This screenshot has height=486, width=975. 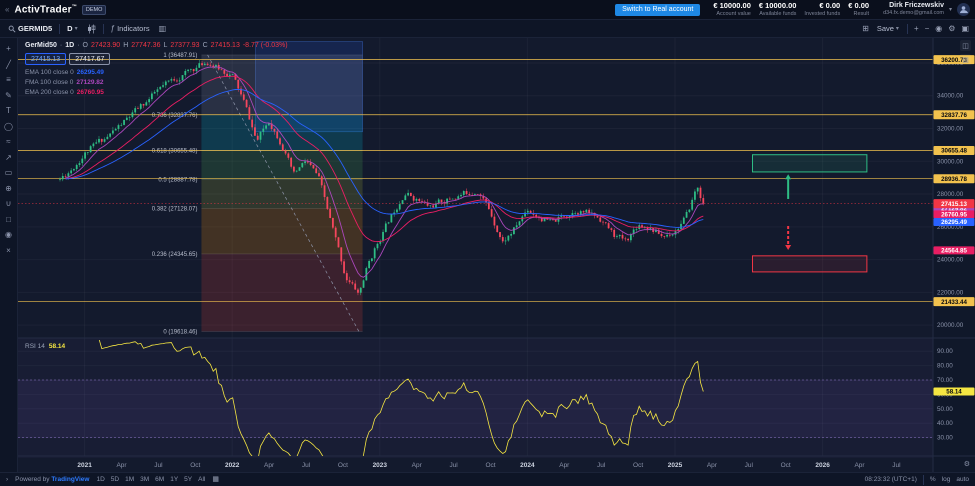 I want to click on svg-text: Oct, so click(x=343, y=465).